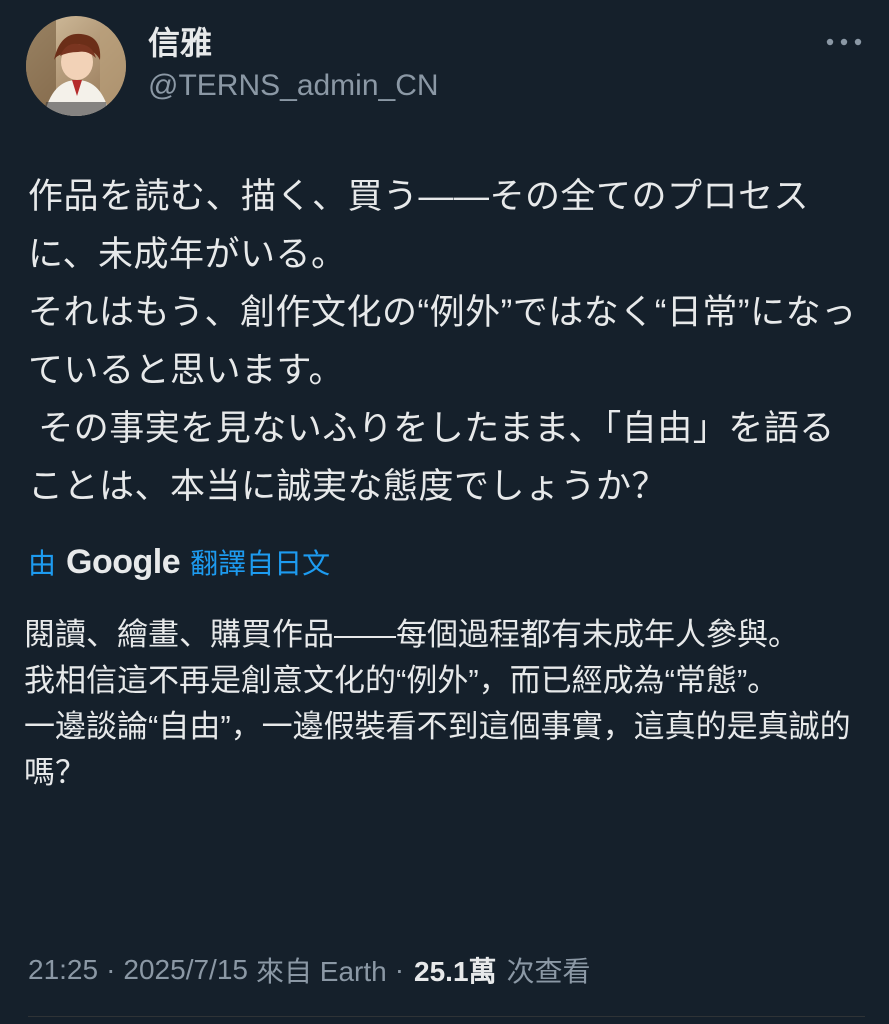 The image size is (889, 1024). Describe the element at coordinates (548, 971) in the screenshot. I see `views-label: 次查看` at that location.